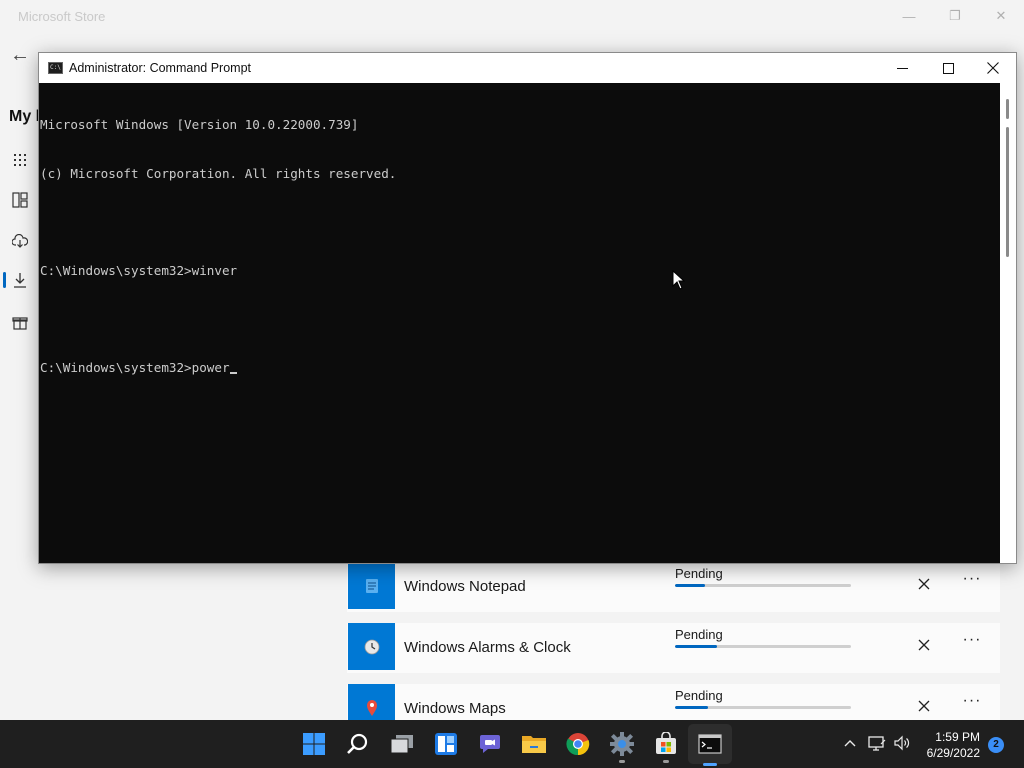 This screenshot has width=1024, height=768. I want to click on download-name: Windows Alarms & Clock, so click(487, 647).